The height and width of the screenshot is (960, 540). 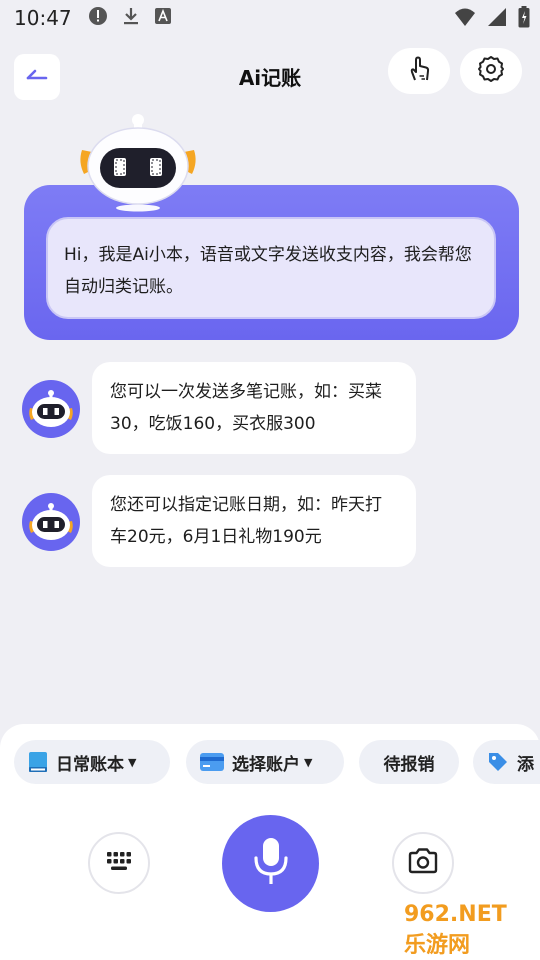 I want to click on message-bubble: 您还可以指定记账日期，如：昨天打车20元，6月1日礼物190元, so click(x=254, y=521).